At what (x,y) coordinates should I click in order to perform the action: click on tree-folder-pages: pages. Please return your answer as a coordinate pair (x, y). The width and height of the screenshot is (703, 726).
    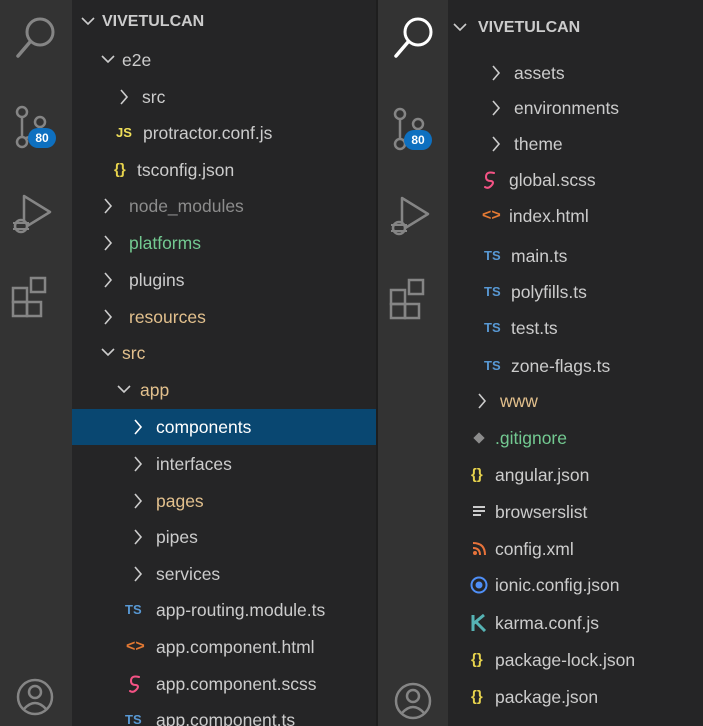
    Looking at the image, I should click on (225, 501).